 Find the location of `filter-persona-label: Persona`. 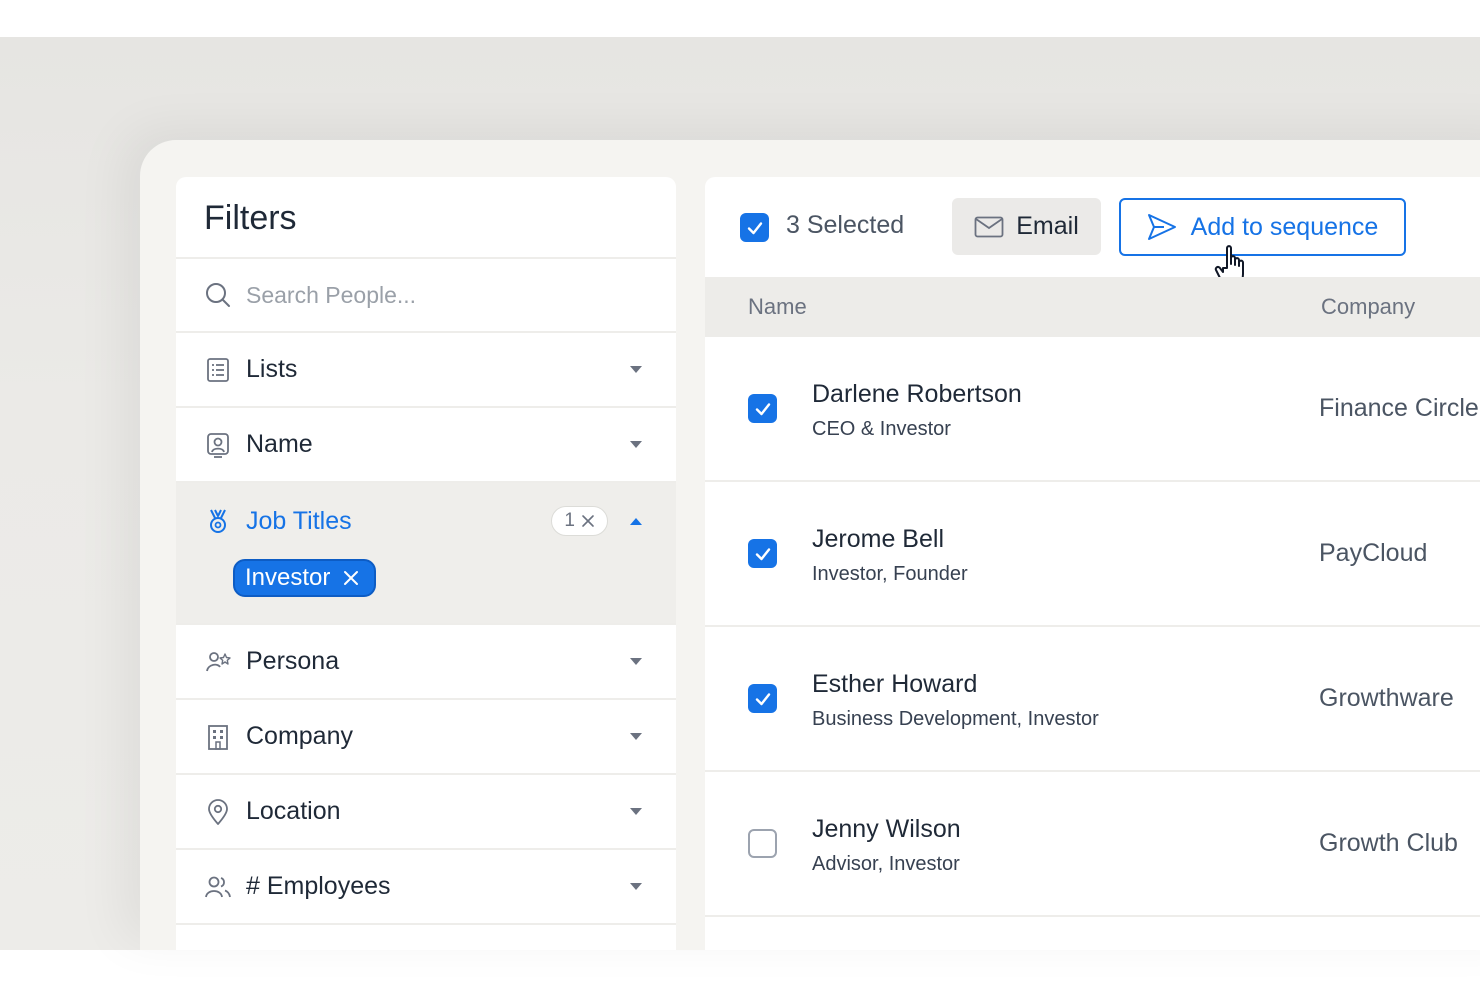

filter-persona-label: Persona is located at coordinates (293, 661).